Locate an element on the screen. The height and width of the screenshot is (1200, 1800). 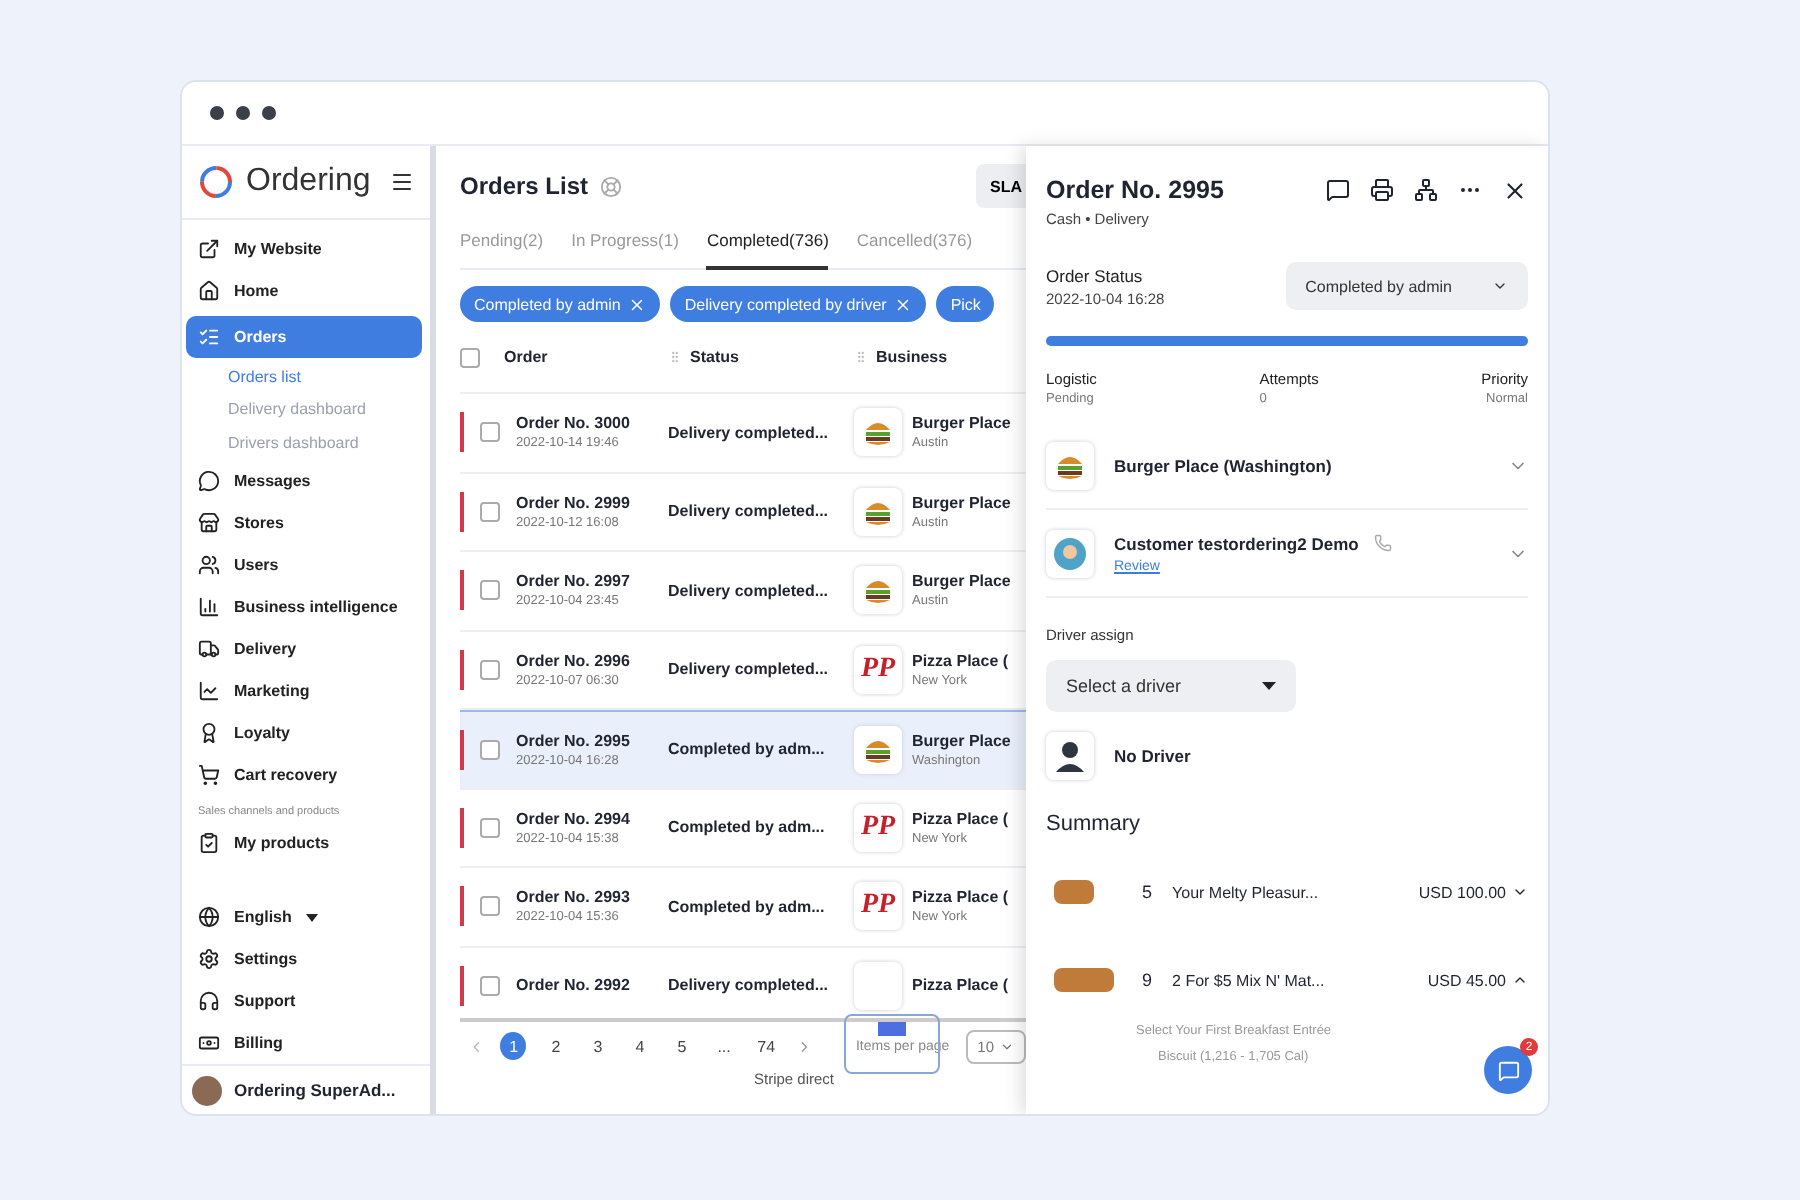
customer-name: Customer testordering2 Demo is located at coordinates (1236, 543).